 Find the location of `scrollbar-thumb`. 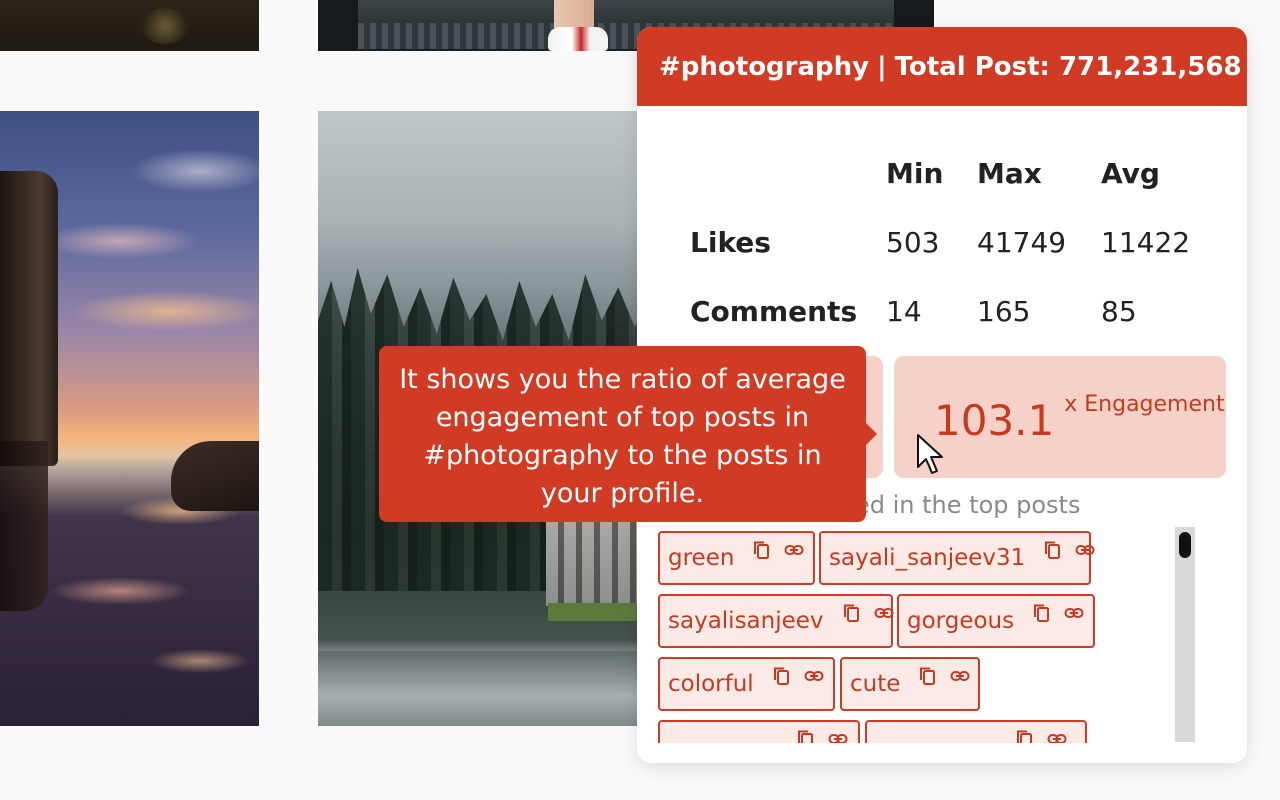

scrollbar-thumb is located at coordinates (1185, 545).